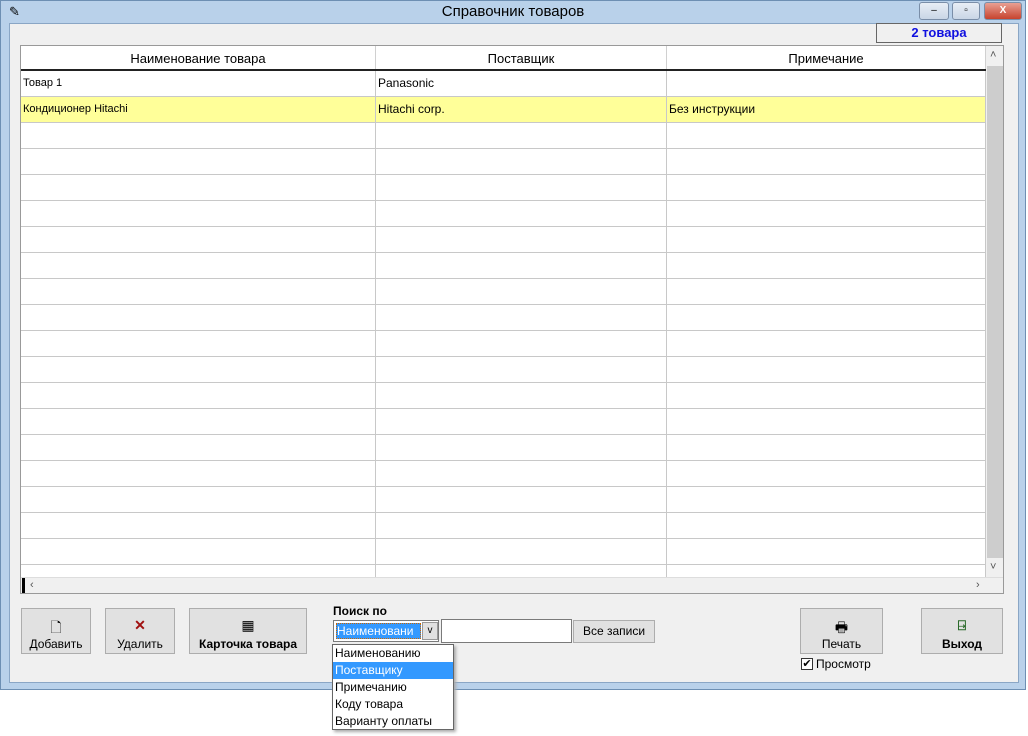 Image resolution: width=1028 pixels, height=736 pixels. What do you see at coordinates (807, 664) in the screenshot?
I see `preview-checkbox: ✔` at bounding box center [807, 664].